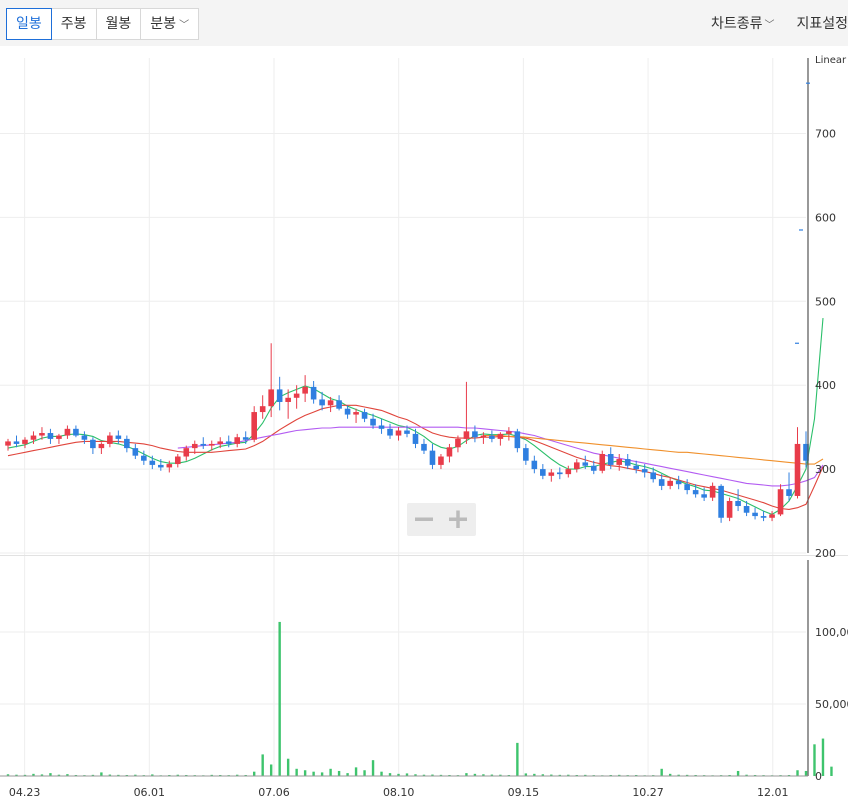 This screenshot has width=848, height=801. What do you see at coordinates (457, 519) in the screenshot?
I see `zoom-in-button` at bounding box center [457, 519].